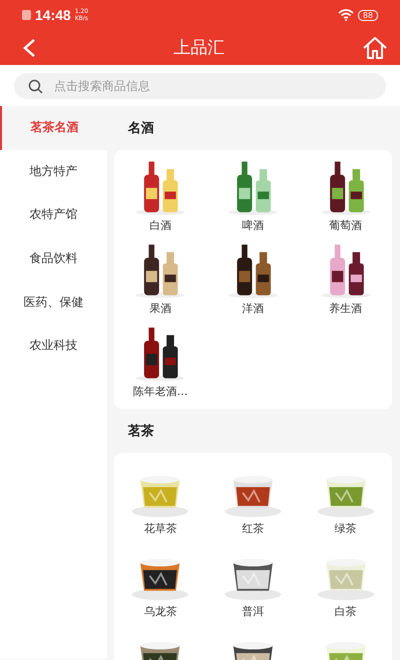 Image resolution: width=400 pixels, height=660 pixels. Describe the element at coordinates (141, 431) in the screenshot. I see `section-title: 茗茶` at that location.